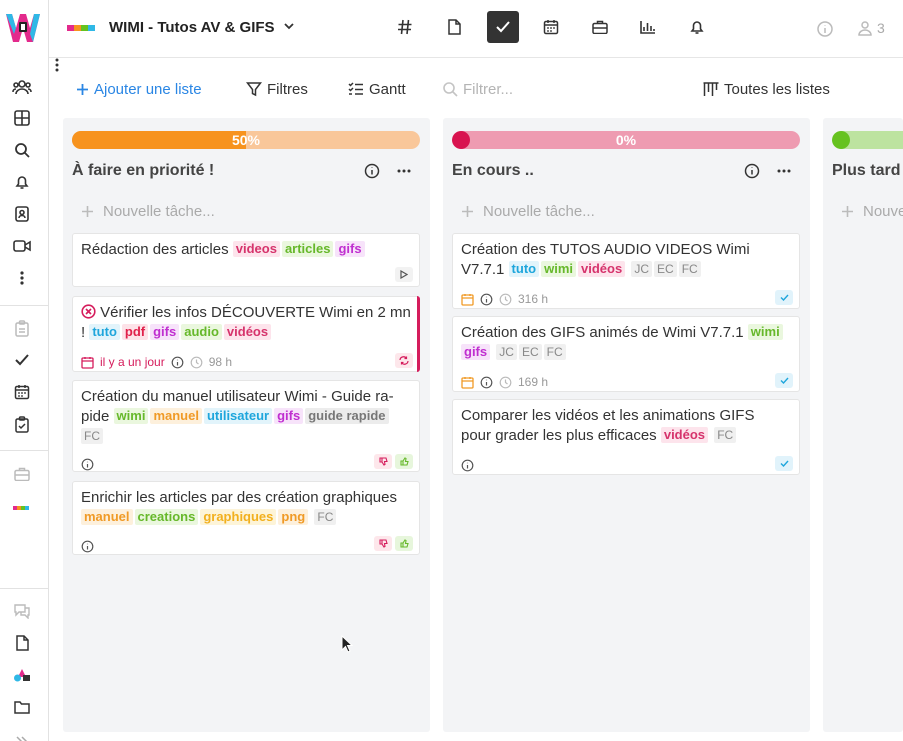 The width and height of the screenshot is (903, 741). Describe the element at coordinates (22, 182) in the screenshot. I see `notifications-bell-icon` at that location.